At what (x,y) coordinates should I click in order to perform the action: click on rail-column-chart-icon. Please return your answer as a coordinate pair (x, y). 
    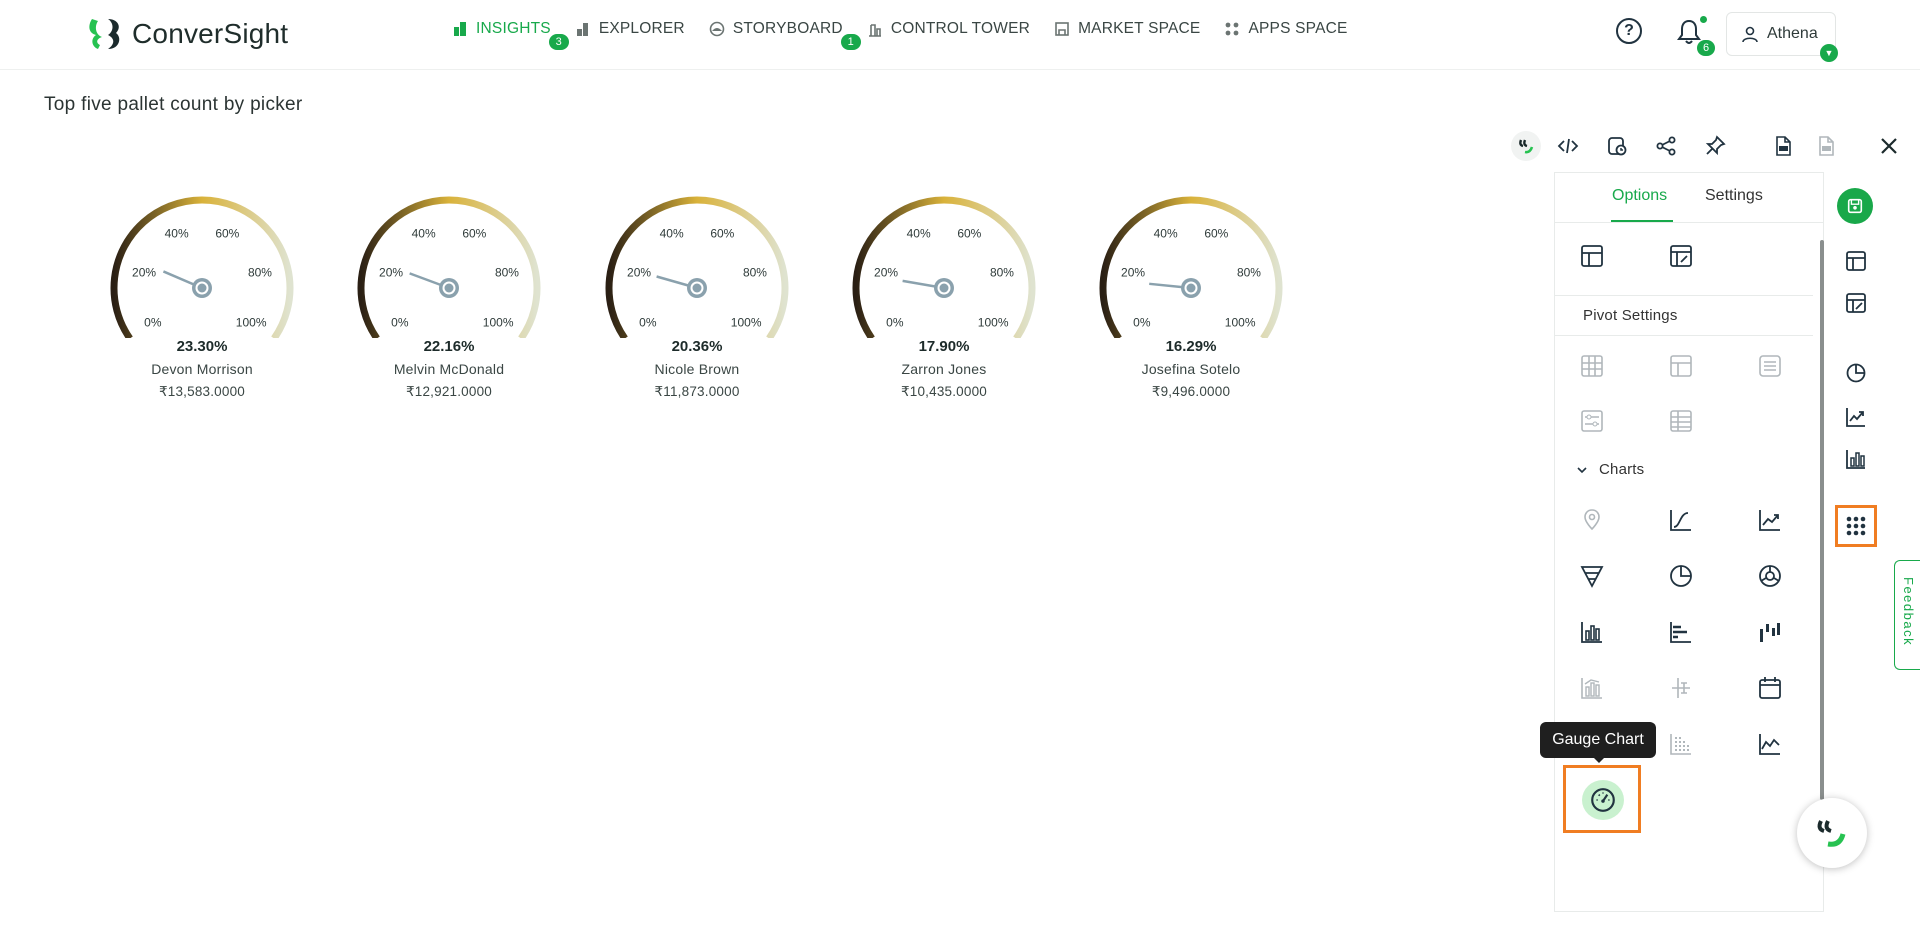
    Looking at the image, I should click on (1856, 459).